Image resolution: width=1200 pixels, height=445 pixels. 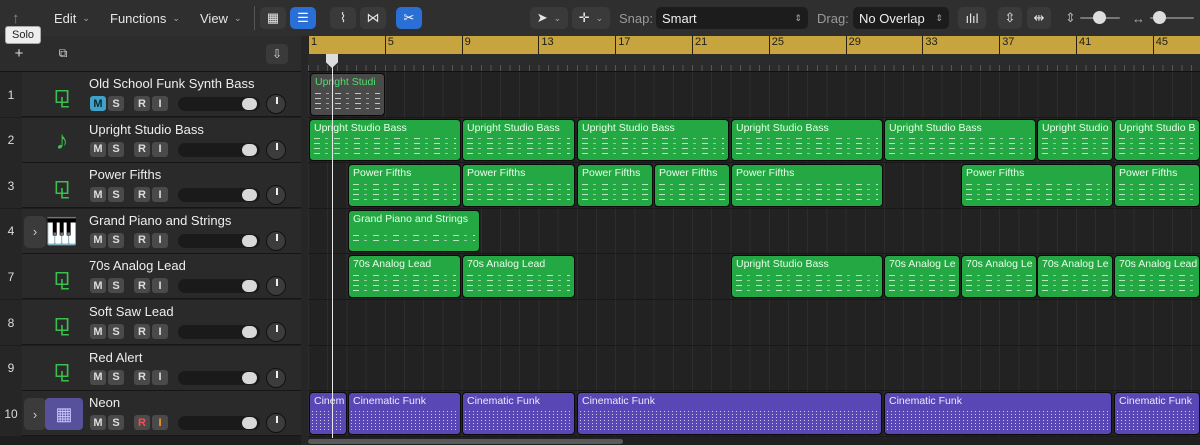 I want to click on track-header: 9 ⚼ Red Alert M S R I, so click(x=150, y=368).